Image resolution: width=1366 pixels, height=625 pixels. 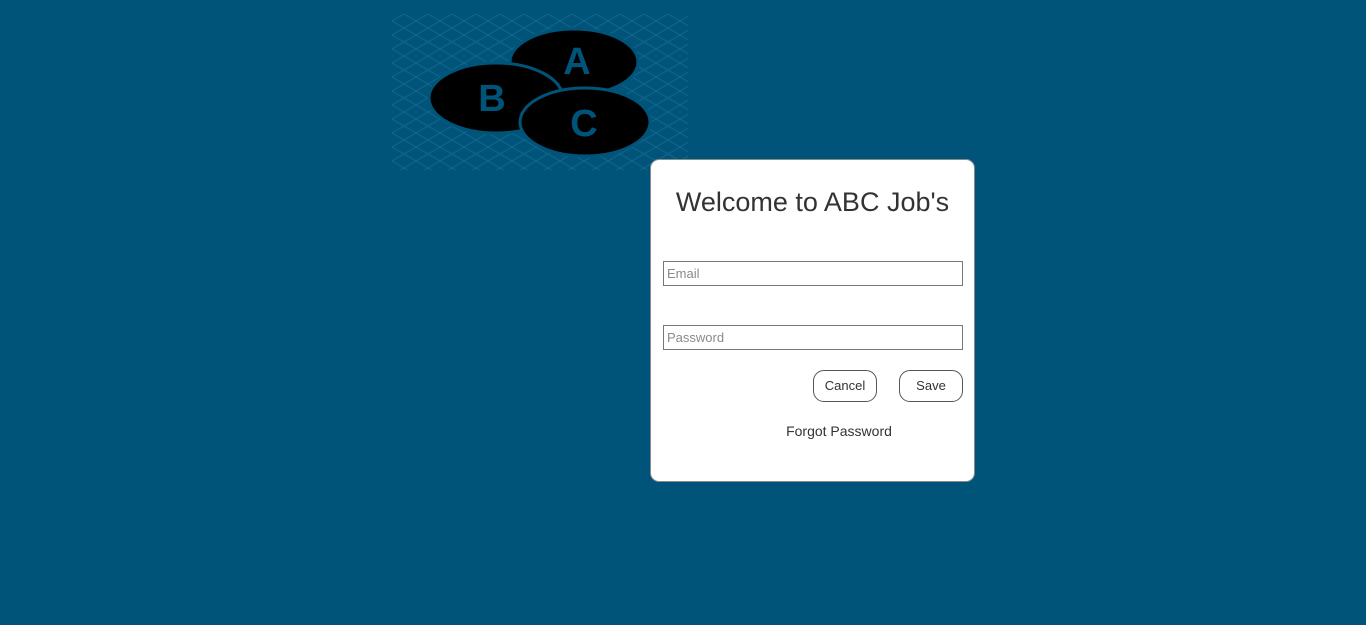 What do you see at coordinates (491, 99) in the screenshot?
I see `logo-letter-b: B` at bounding box center [491, 99].